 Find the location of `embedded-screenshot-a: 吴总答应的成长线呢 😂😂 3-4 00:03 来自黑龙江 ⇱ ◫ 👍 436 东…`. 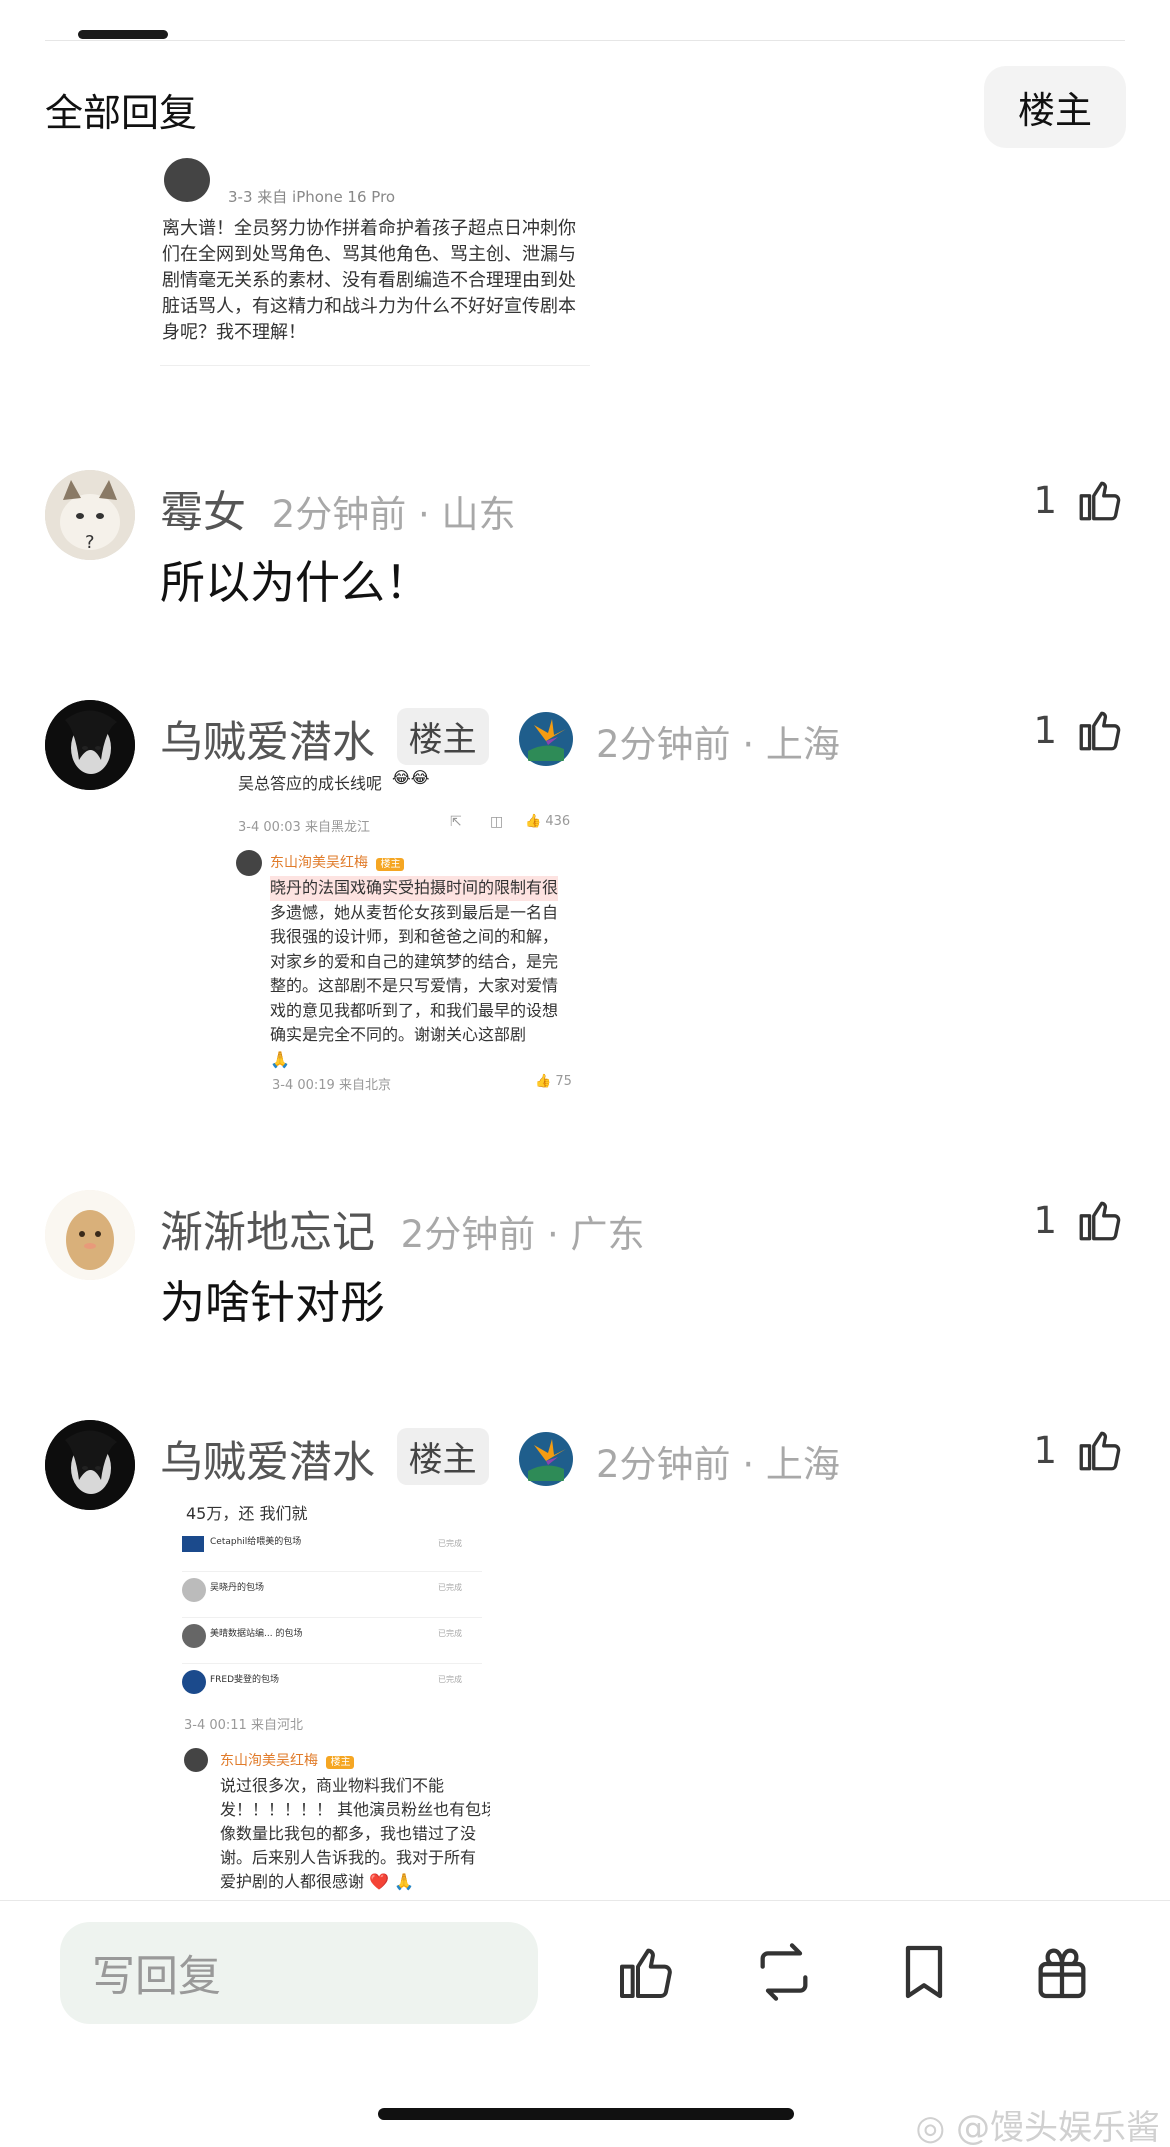

embedded-screenshot-a: 吴总答应的成长线呢 😂😂 3-4 00:03 来自黑龙江 ⇱ ◫ 👍 436 东… is located at coordinates (375, 935).